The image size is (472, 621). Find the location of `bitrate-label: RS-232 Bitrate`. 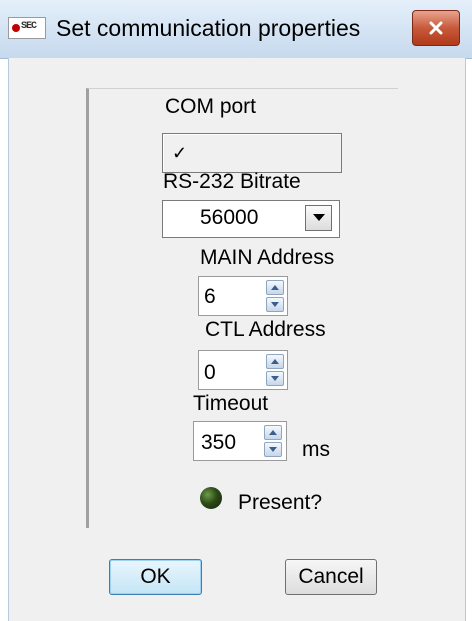

bitrate-label: RS-232 Bitrate is located at coordinates (232, 181).